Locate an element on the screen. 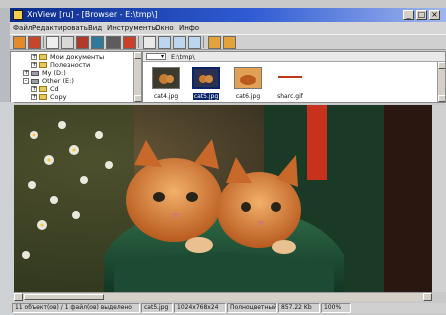 This screenshot has width=446, height=315. app-icon is located at coordinates (18, 15).